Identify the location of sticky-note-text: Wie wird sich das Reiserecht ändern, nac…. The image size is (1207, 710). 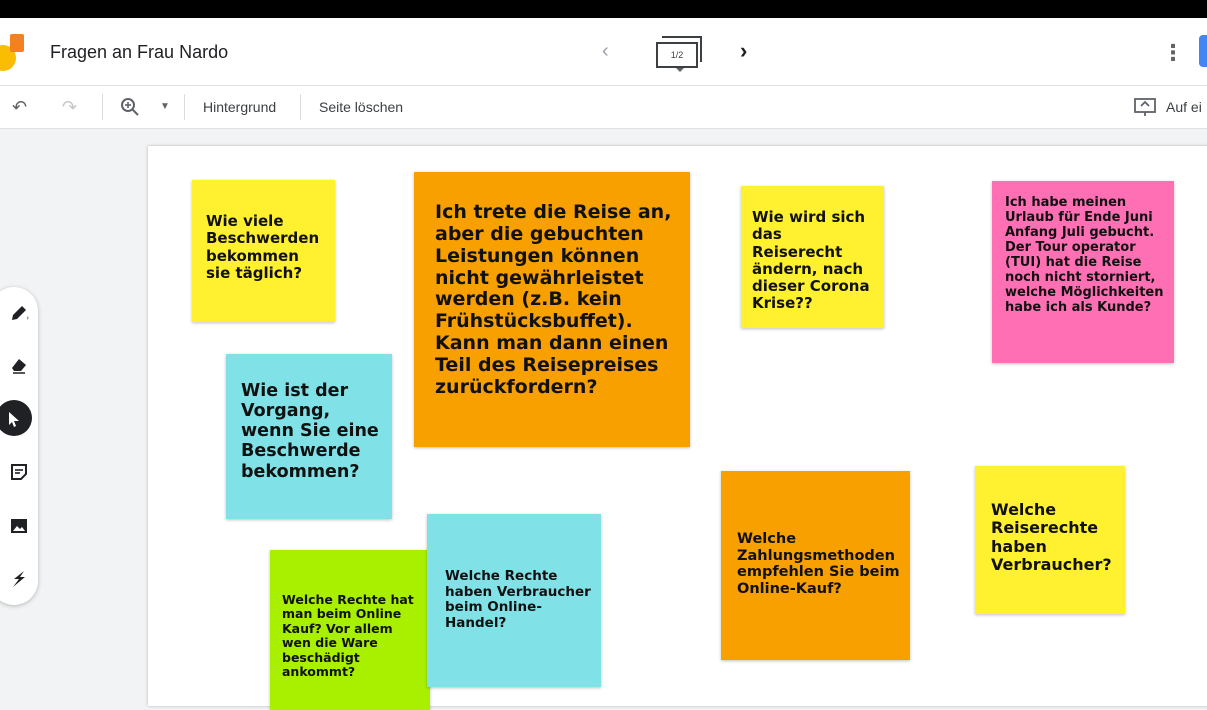
(811, 260).